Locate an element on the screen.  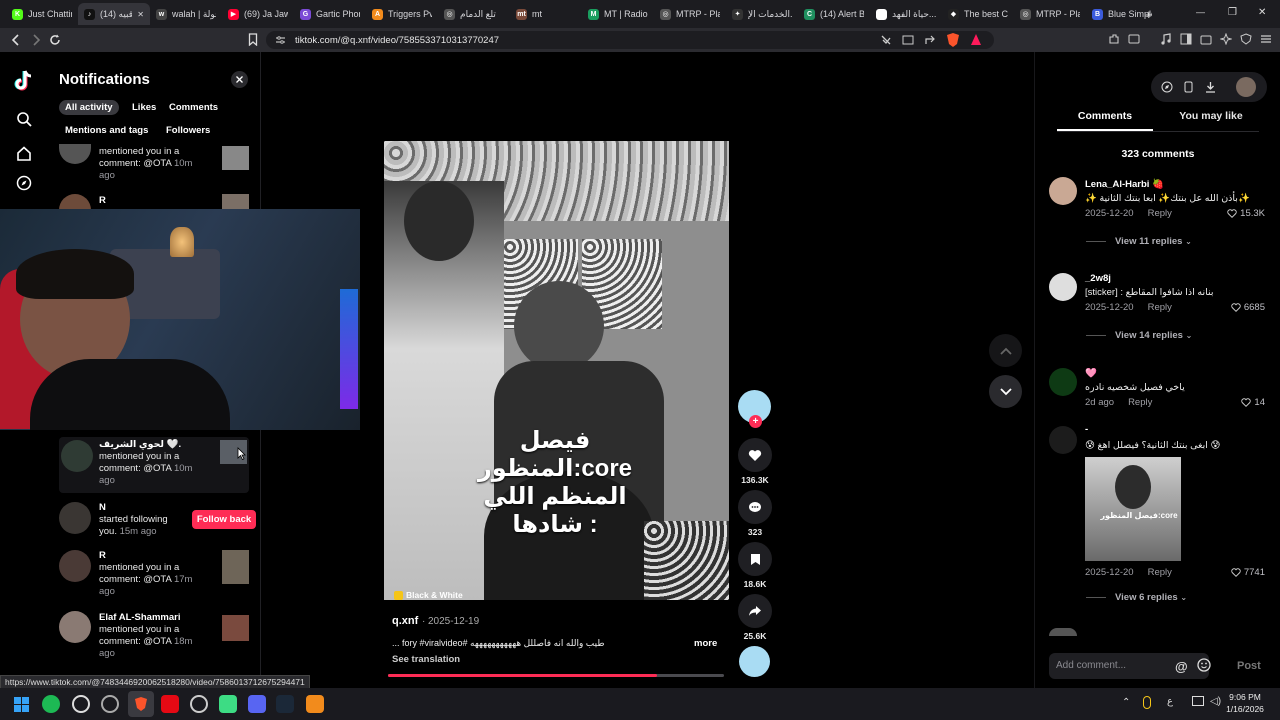
save-action: 18.6K is located at coordinates (755, 565).